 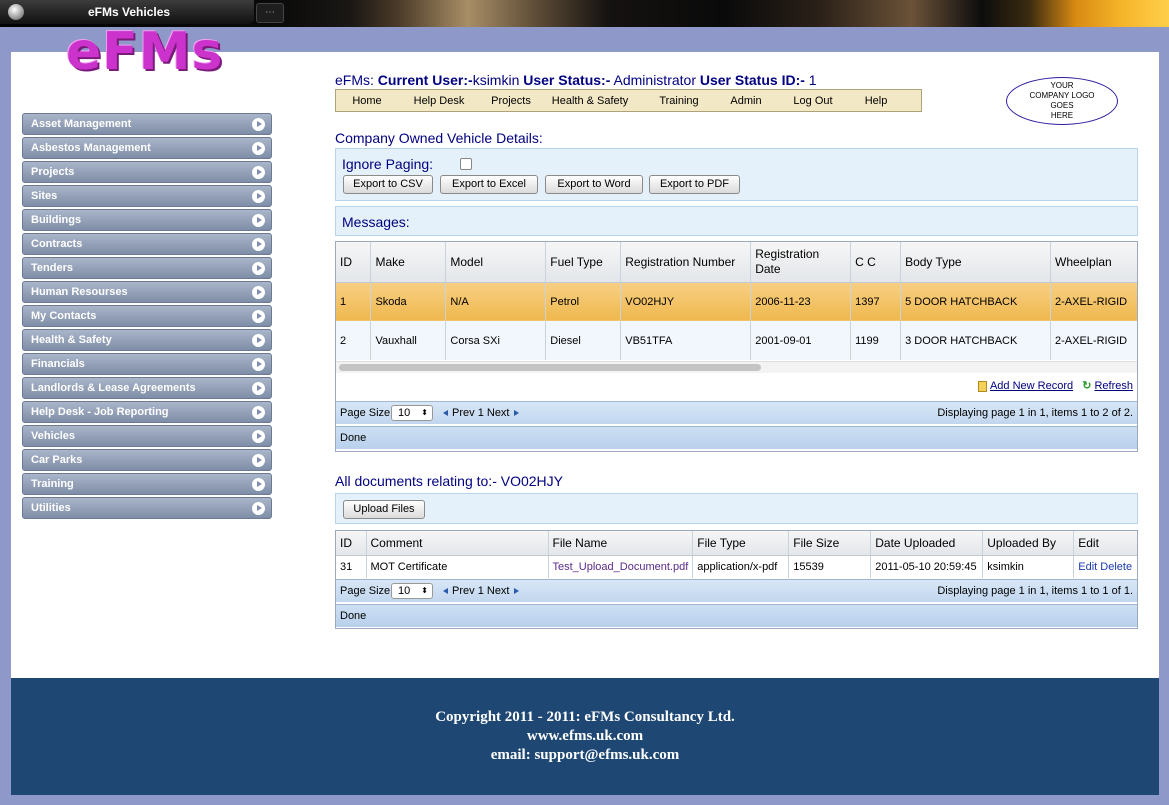 I want to click on sidebar-item-contracts: Contracts, so click(x=147, y=244).